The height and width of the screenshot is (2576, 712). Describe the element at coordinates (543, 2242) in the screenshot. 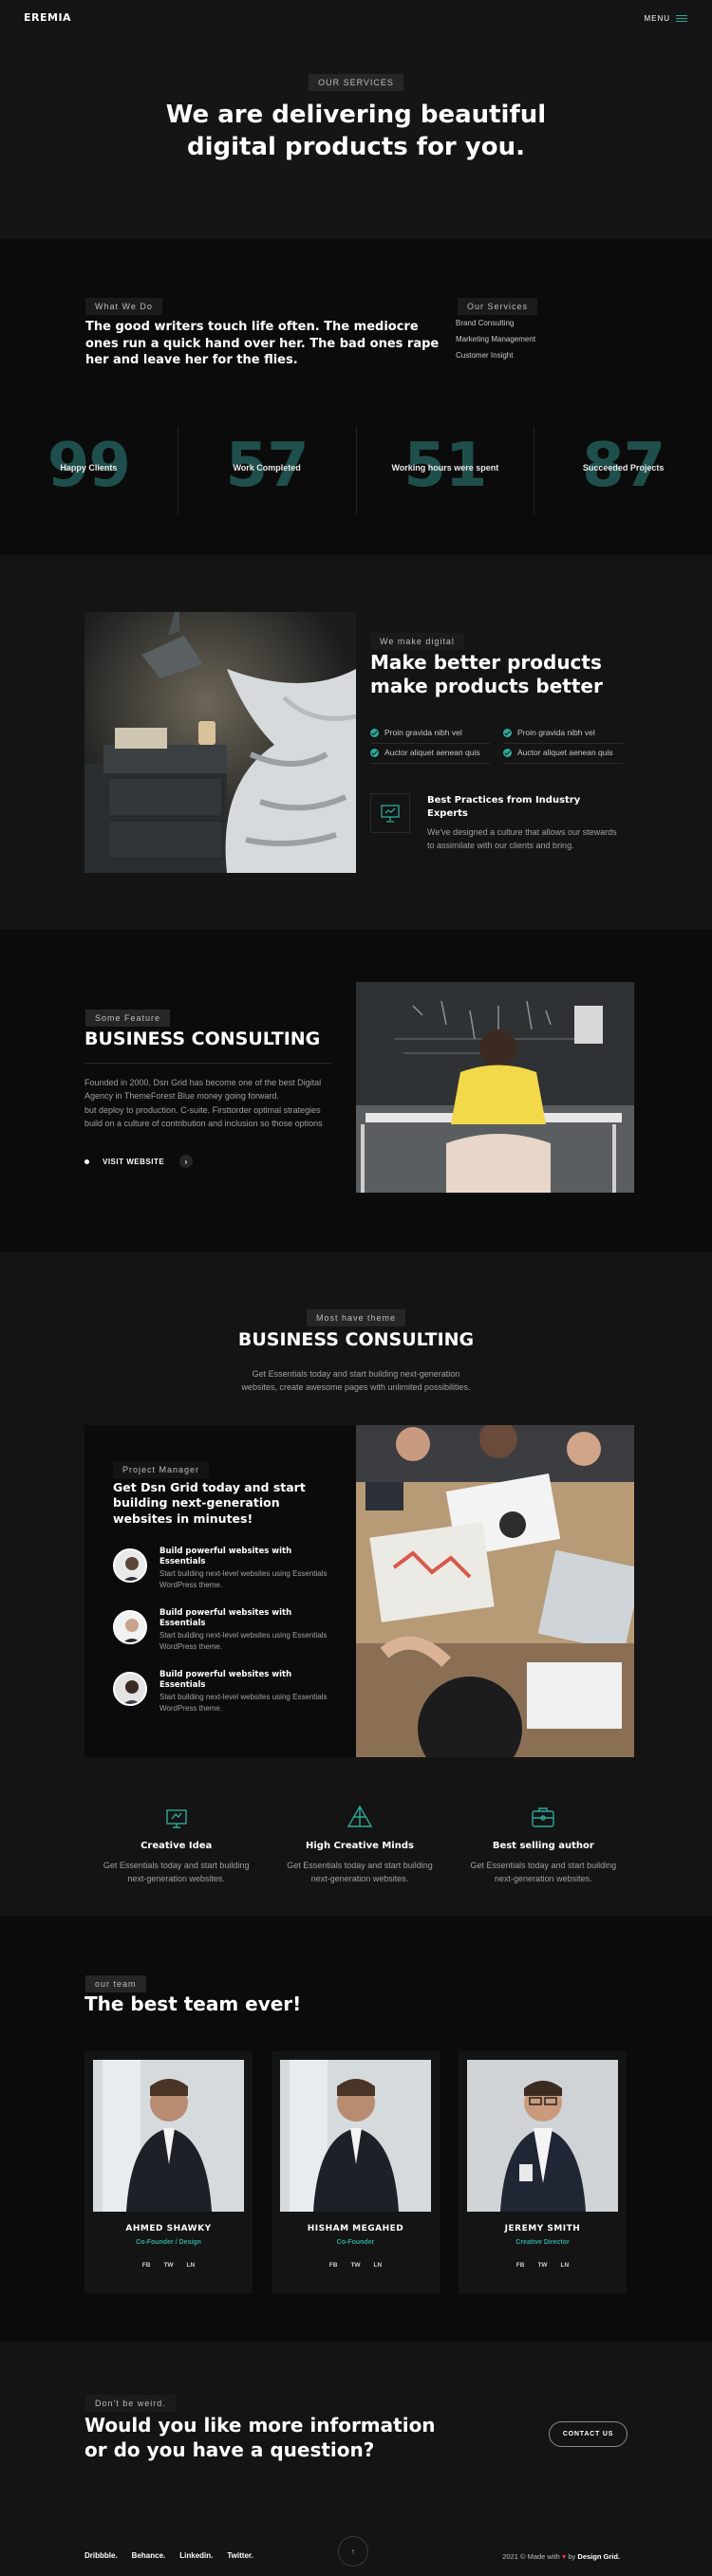

I see `team-member-role: Creative Director` at that location.